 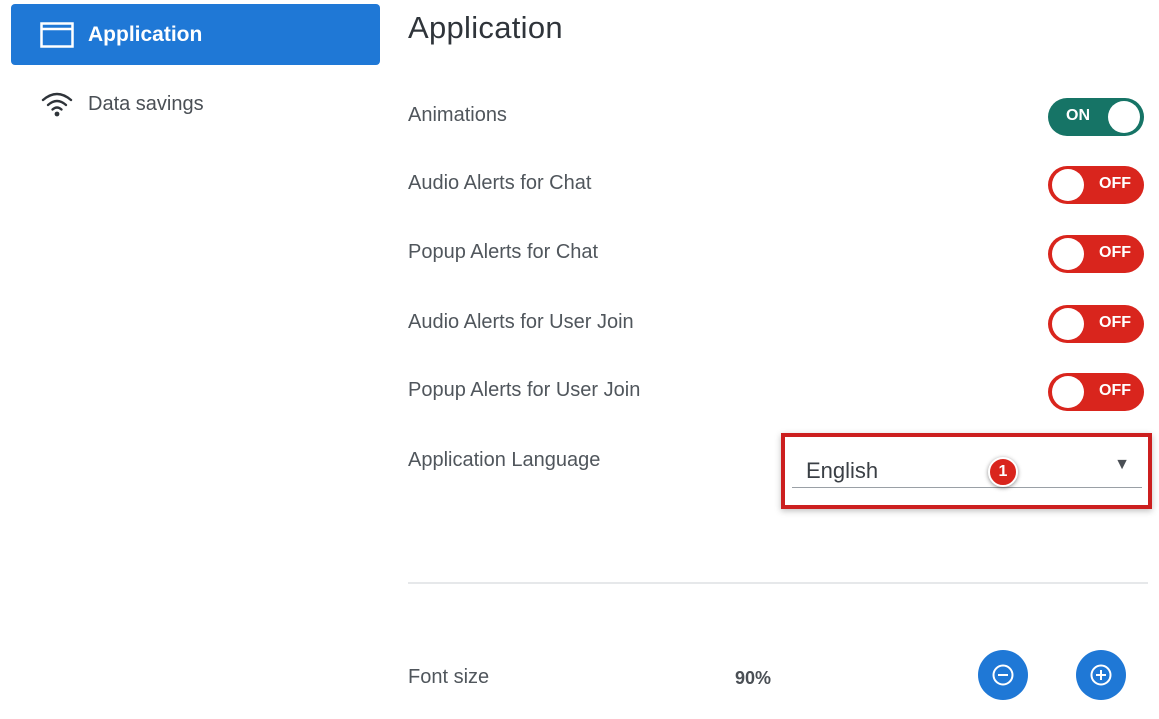 What do you see at coordinates (778, 391) in the screenshot?
I see `setting-row-popup-alerts-user-join: Popup Alerts for User Join OFF` at bounding box center [778, 391].